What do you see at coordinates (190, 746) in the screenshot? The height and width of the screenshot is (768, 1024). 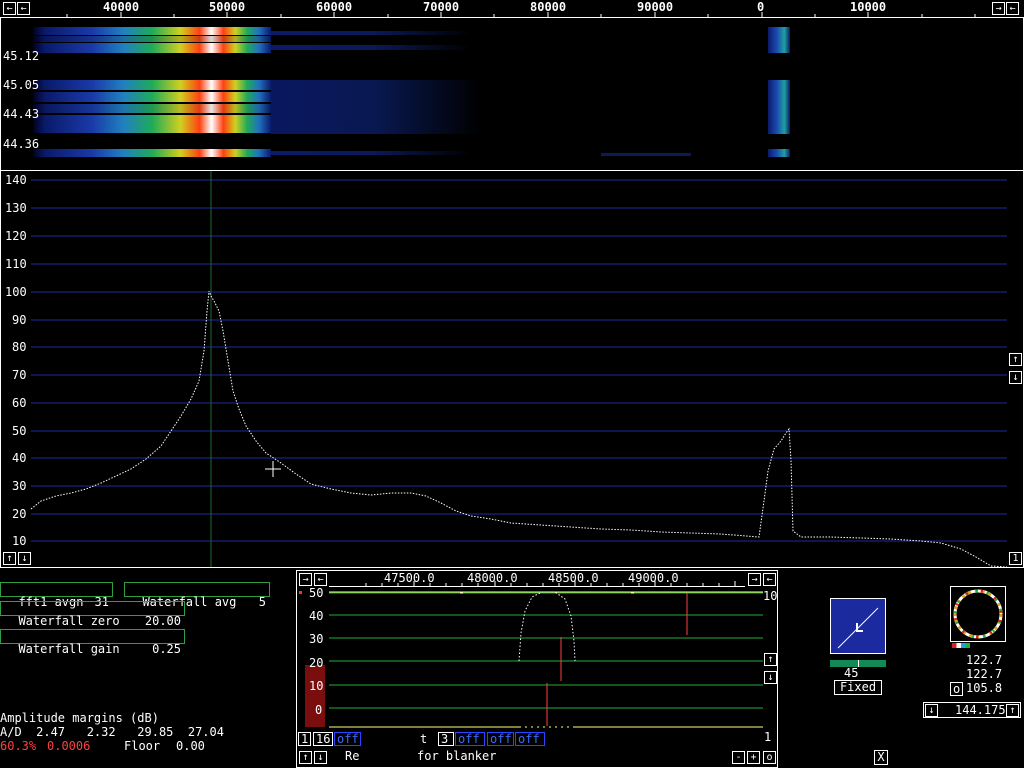 I see `floor-value: 0.00` at bounding box center [190, 746].